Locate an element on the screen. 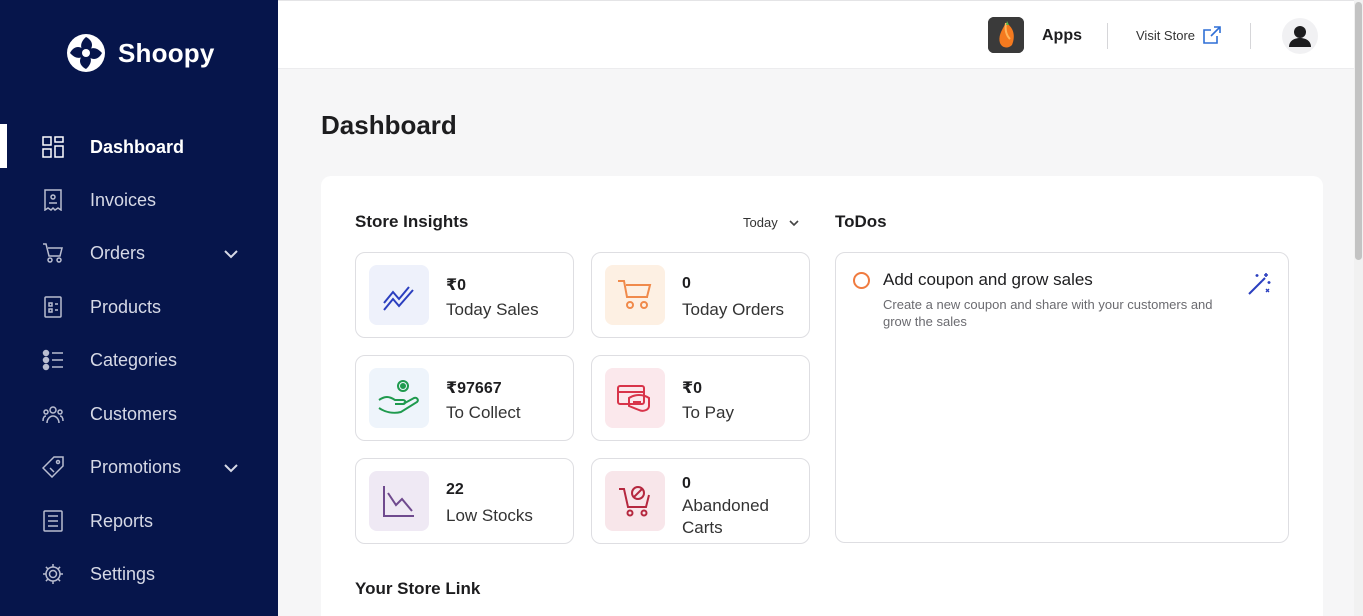  sidebar-item-reports: Reports is located at coordinates (139, 521).